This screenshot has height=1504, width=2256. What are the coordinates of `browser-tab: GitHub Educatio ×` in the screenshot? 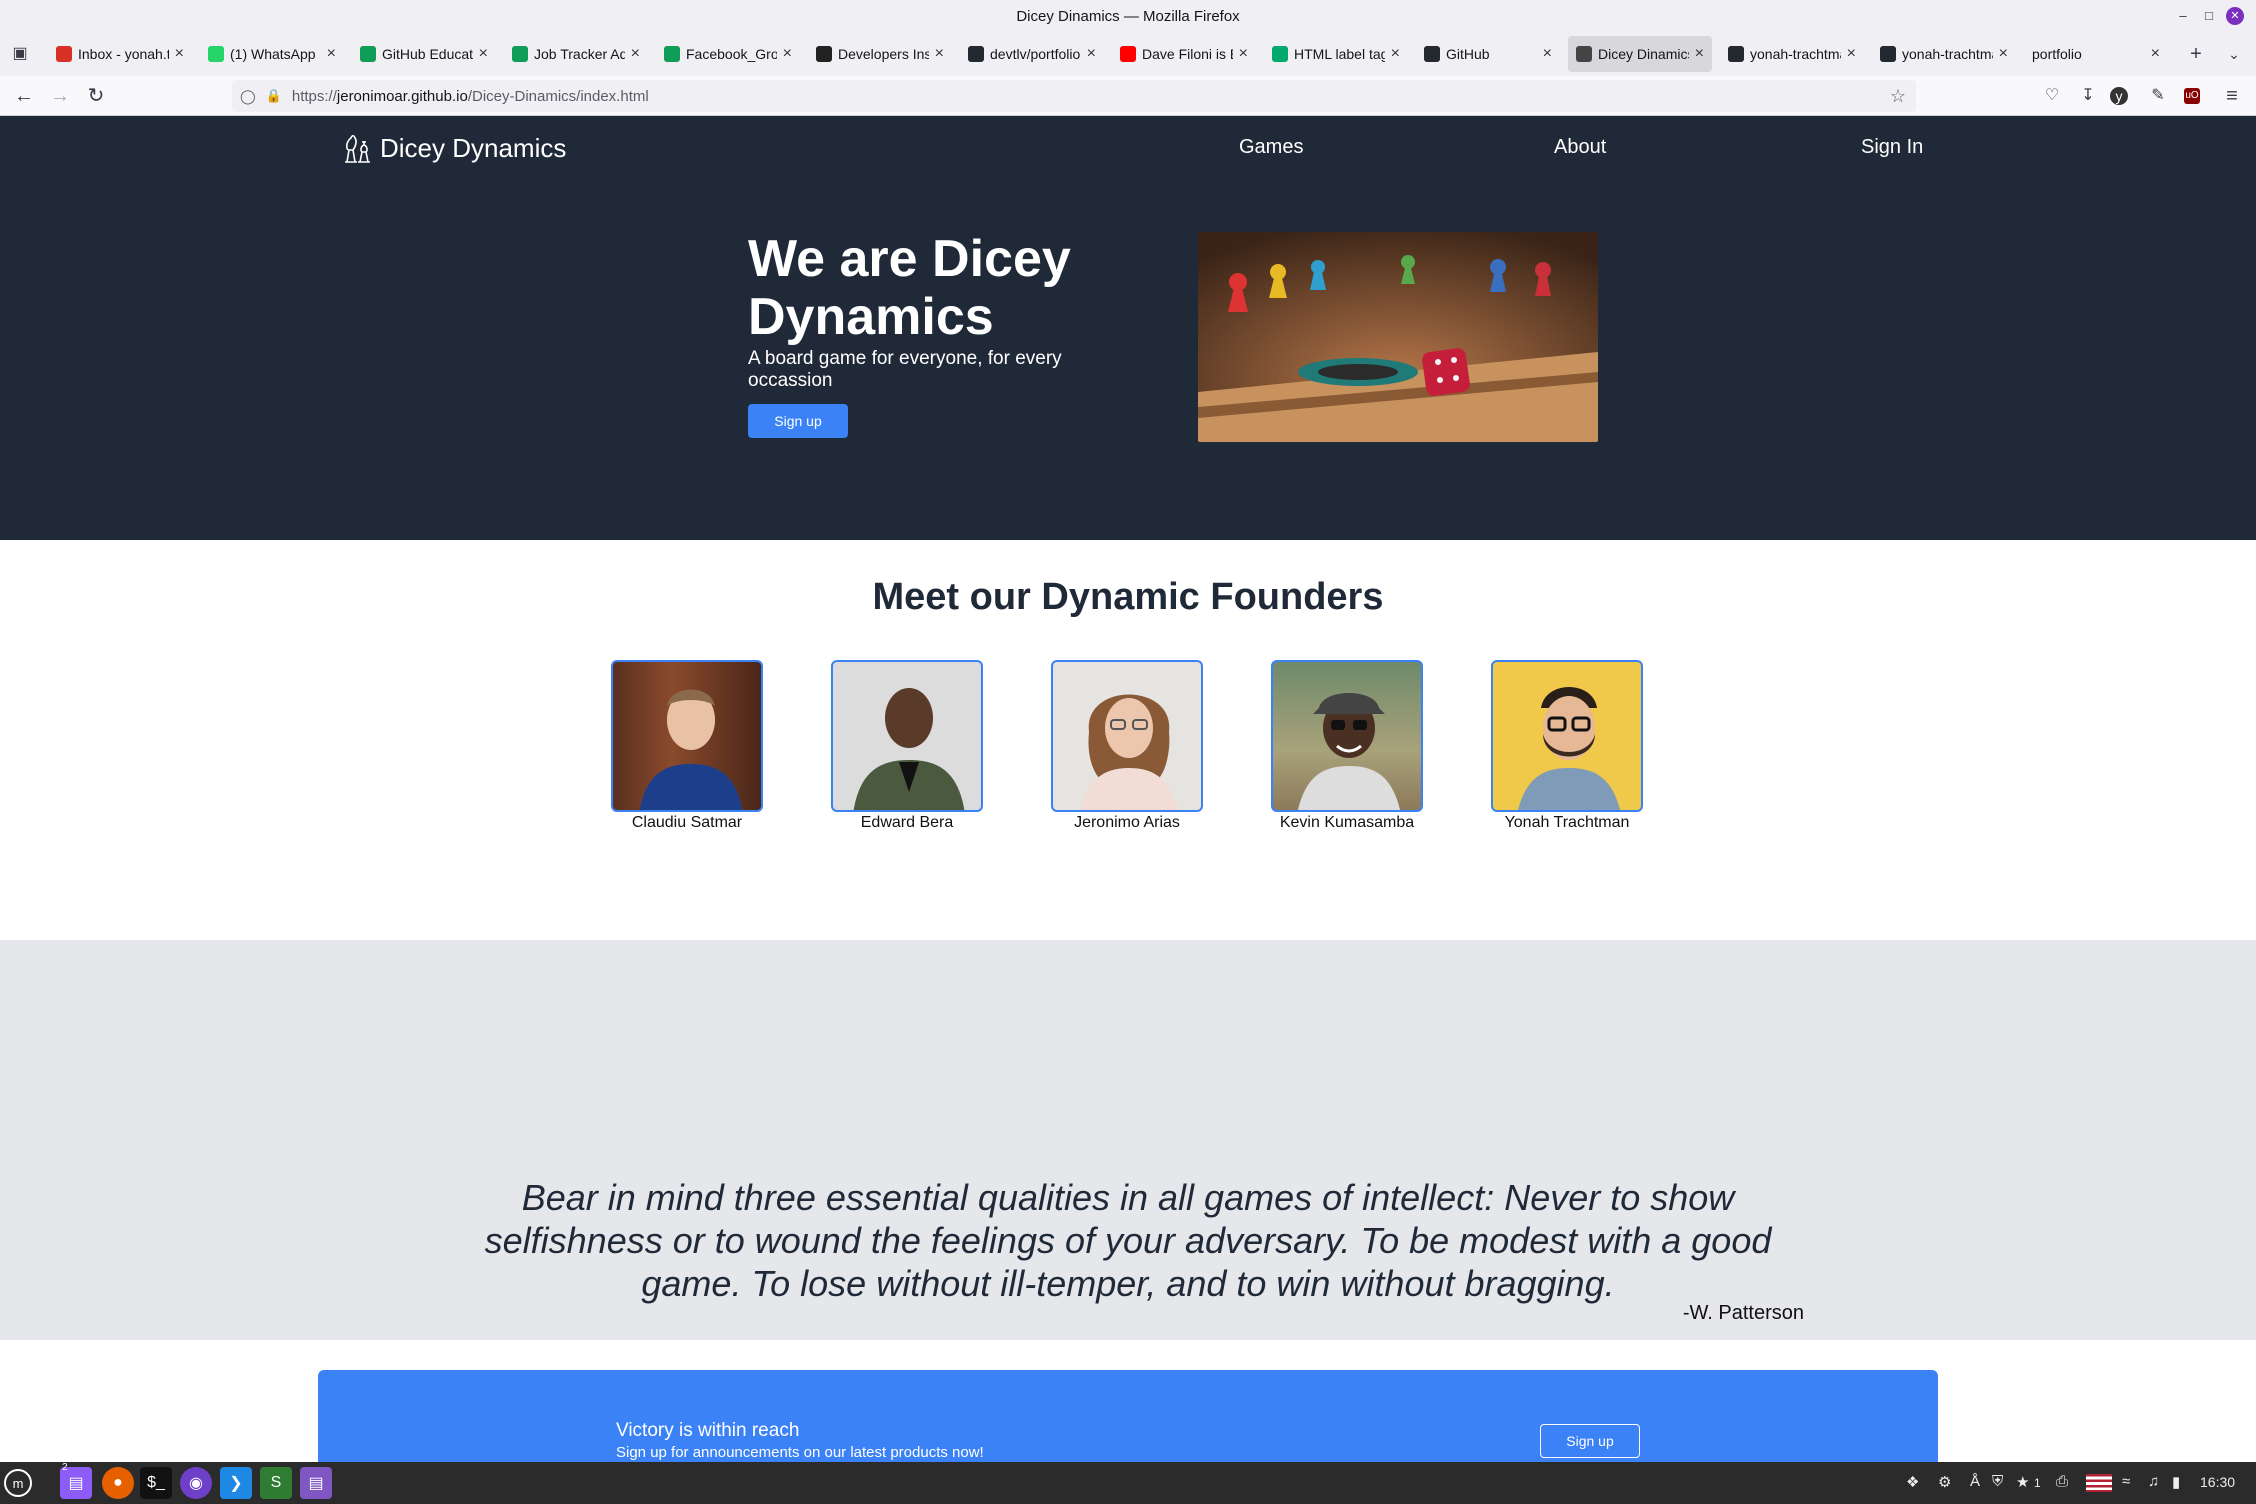 It's located at (424, 54).